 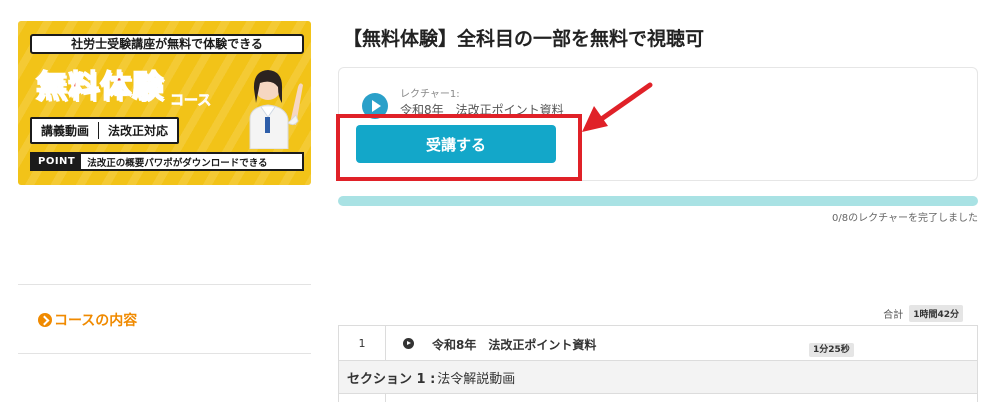 What do you see at coordinates (65, 131) in the screenshot?
I see `banner-tag-video: 講義動画` at bounding box center [65, 131].